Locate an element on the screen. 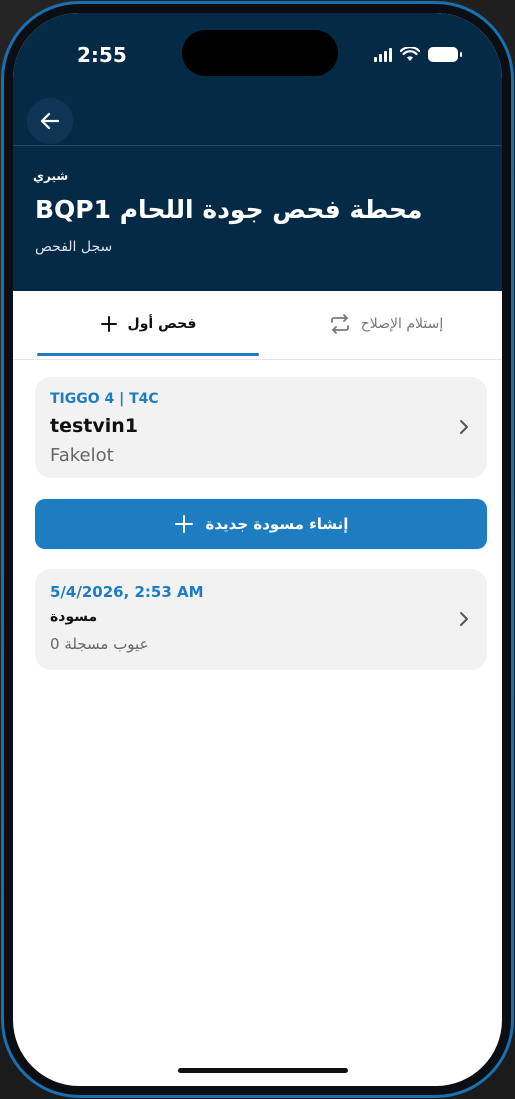  status-time: 2:55 is located at coordinates (102, 55).